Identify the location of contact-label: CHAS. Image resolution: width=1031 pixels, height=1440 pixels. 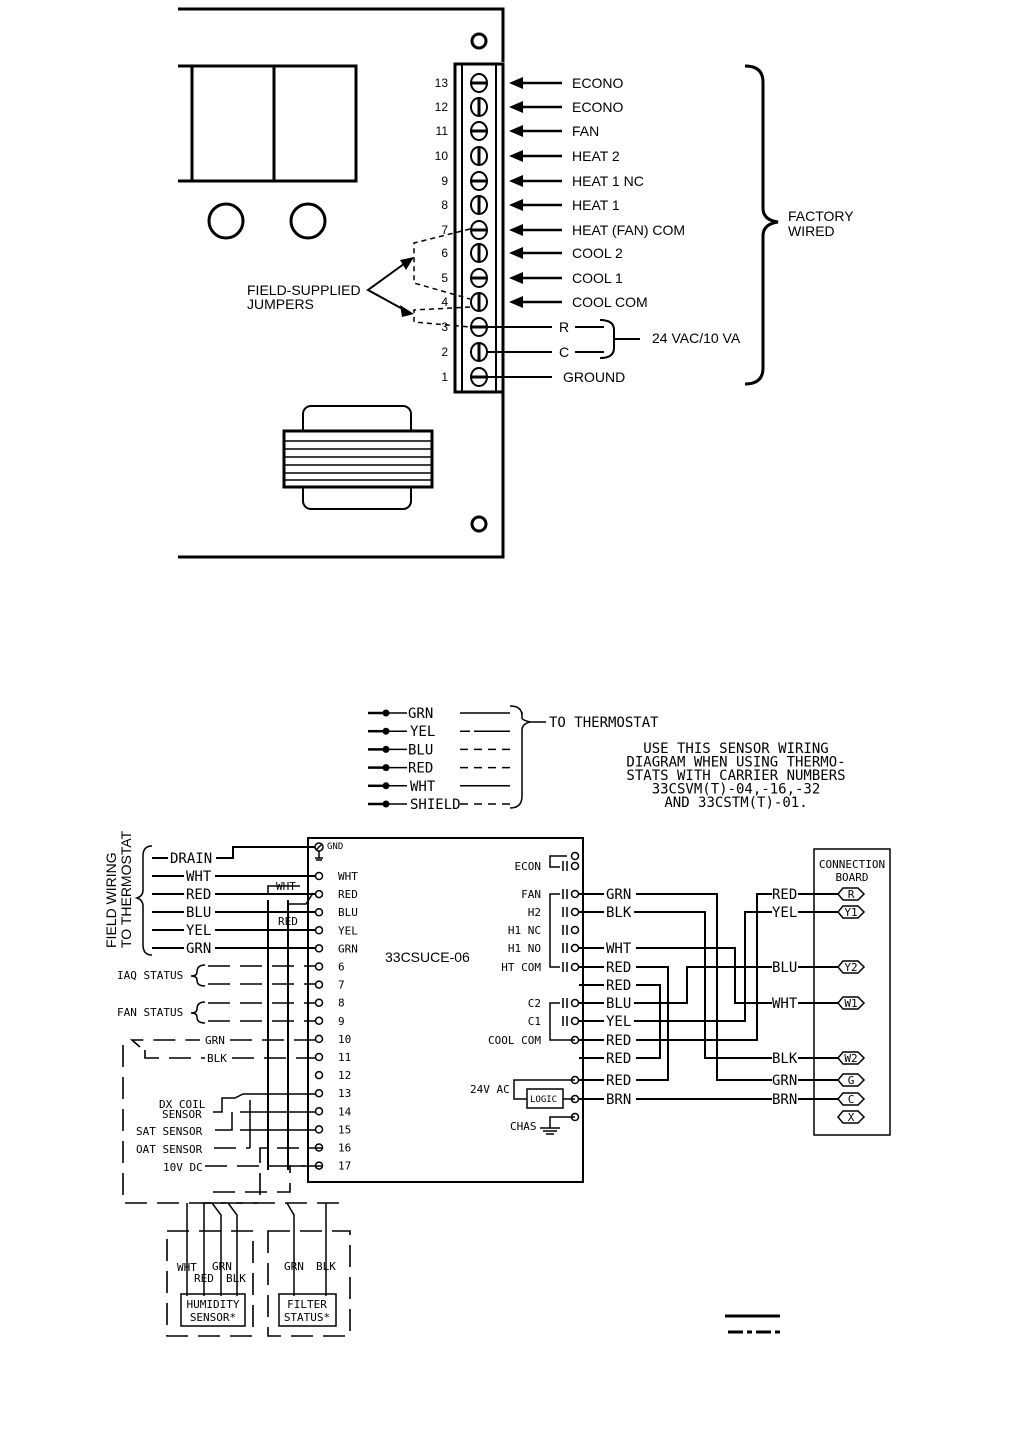
(523, 1126).